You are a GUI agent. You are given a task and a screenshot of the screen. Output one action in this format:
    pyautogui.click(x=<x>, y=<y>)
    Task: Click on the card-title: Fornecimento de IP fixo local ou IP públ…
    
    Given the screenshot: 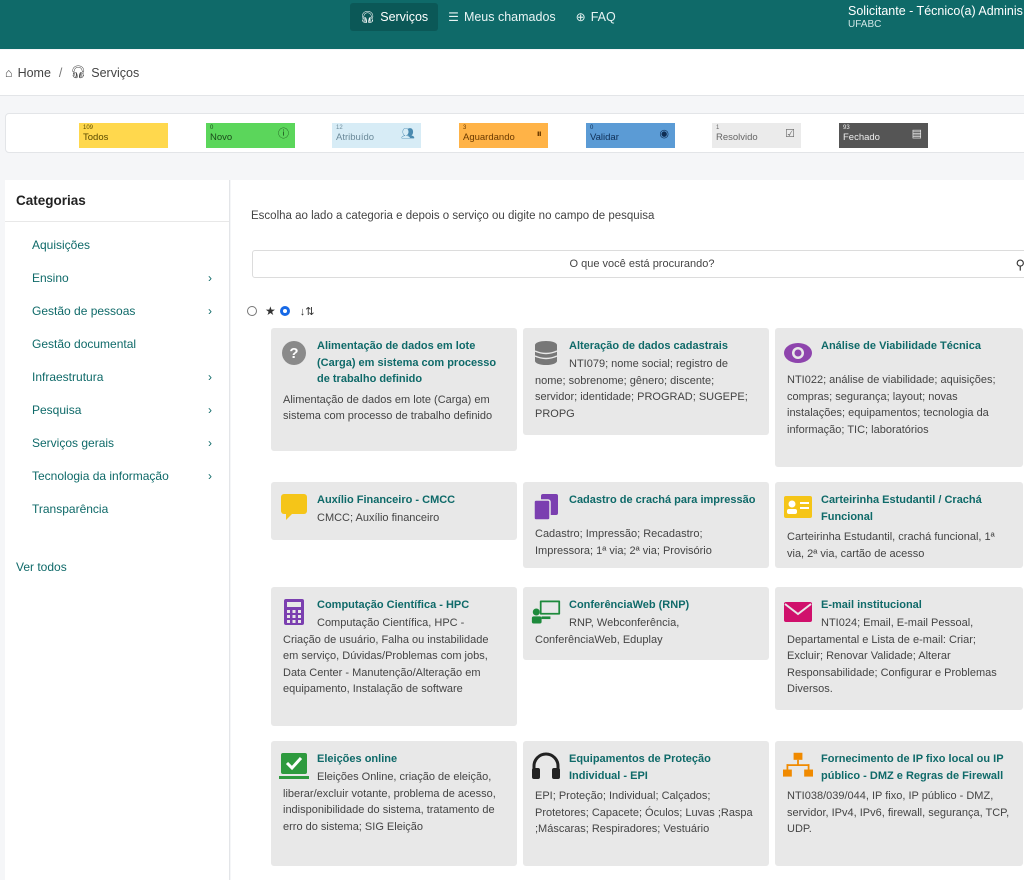 What is the action you would take?
    pyautogui.click(x=912, y=767)
    